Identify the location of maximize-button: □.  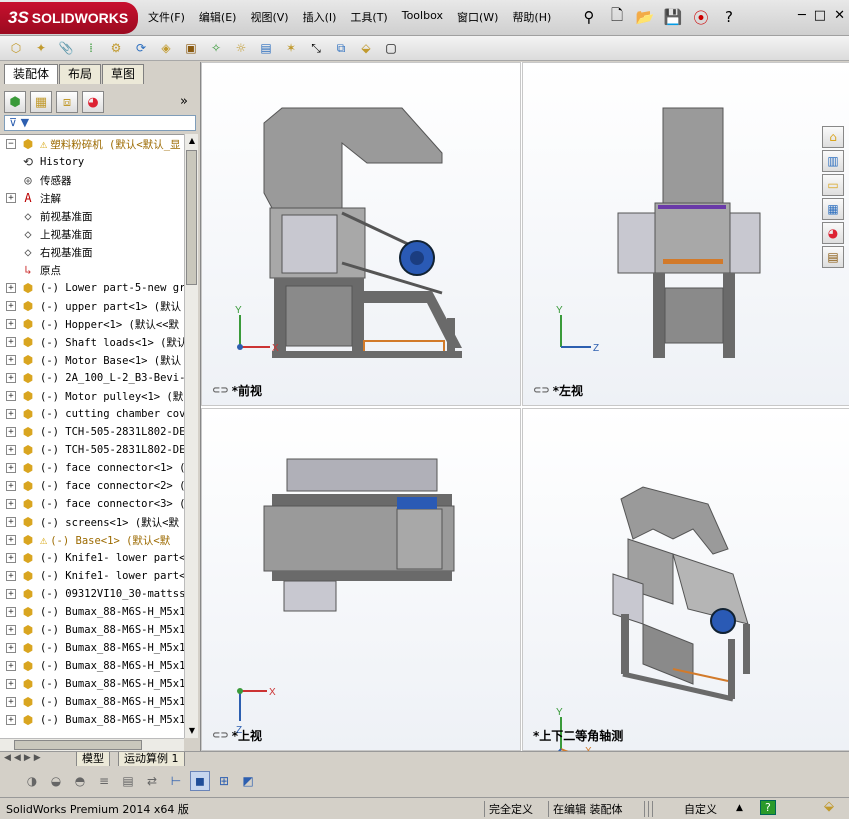
(820, 15).